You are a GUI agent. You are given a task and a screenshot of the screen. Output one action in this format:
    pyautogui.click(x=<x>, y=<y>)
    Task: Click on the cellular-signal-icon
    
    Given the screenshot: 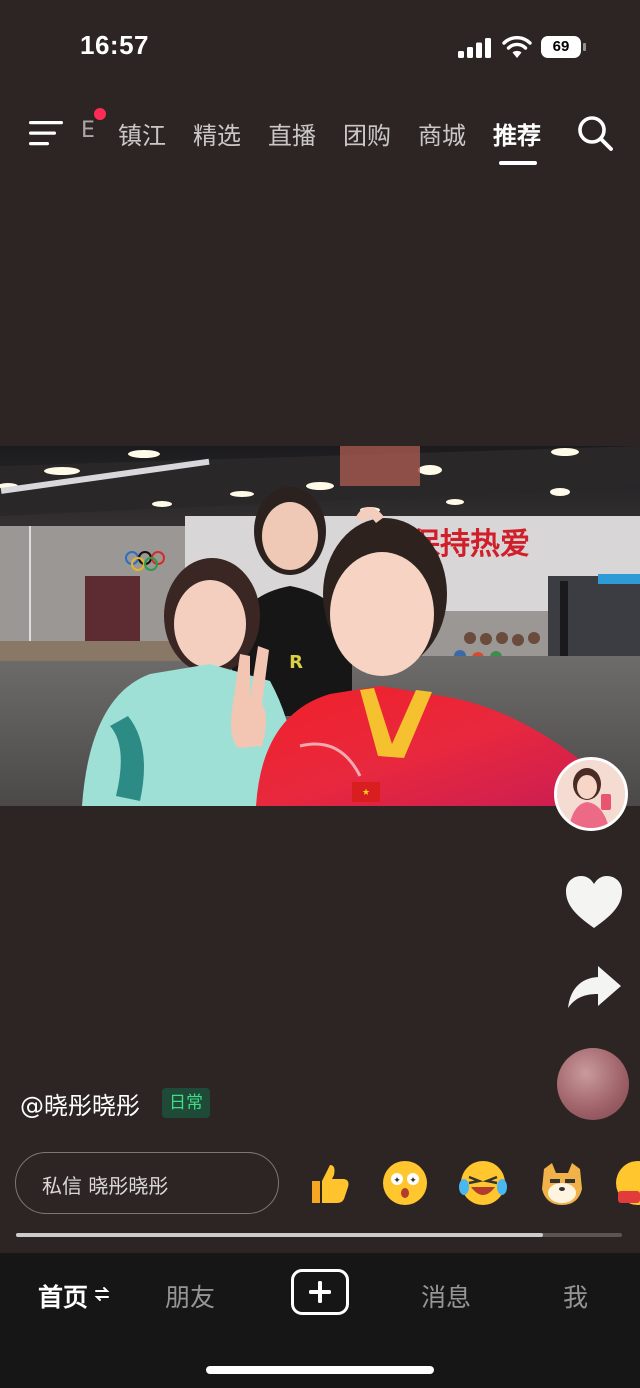 What is the action you would take?
    pyautogui.click(x=474, y=48)
    